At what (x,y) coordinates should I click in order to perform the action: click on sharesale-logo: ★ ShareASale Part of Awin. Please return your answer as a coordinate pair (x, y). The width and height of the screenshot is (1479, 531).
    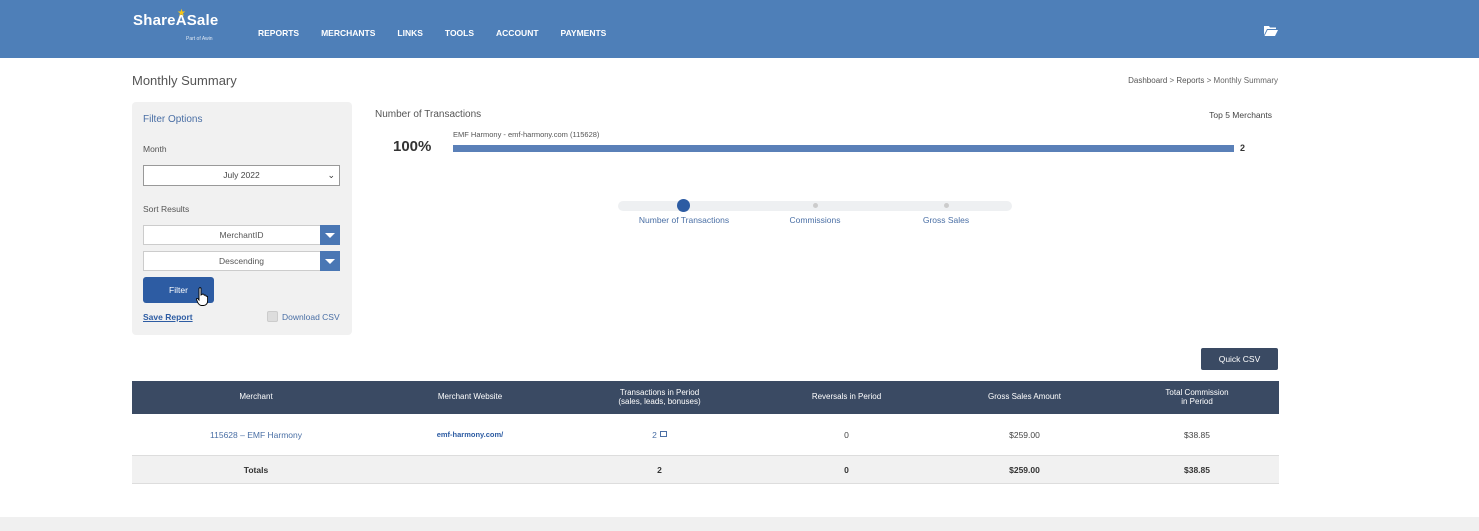
    Looking at the image, I should click on (176, 25).